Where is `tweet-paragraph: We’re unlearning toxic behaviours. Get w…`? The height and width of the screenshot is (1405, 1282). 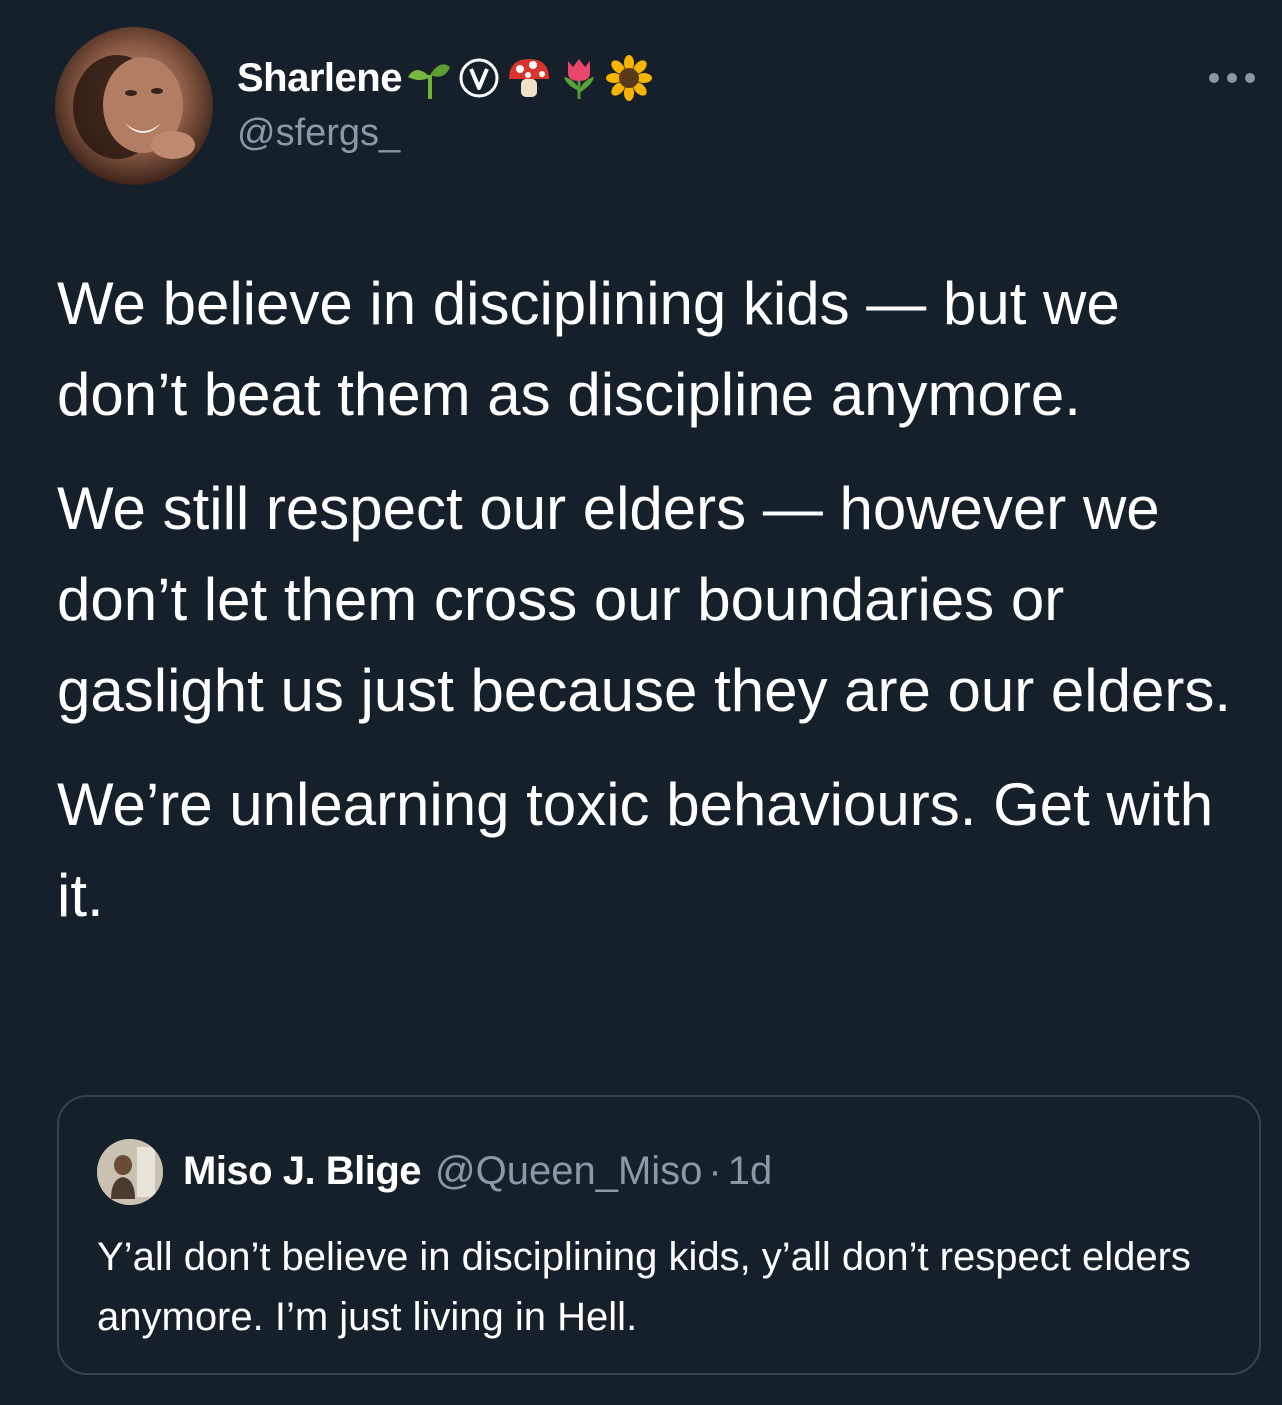 tweet-paragraph: We’re unlearning toxic behaviours. Get w… is located at coordinates (635, 850).